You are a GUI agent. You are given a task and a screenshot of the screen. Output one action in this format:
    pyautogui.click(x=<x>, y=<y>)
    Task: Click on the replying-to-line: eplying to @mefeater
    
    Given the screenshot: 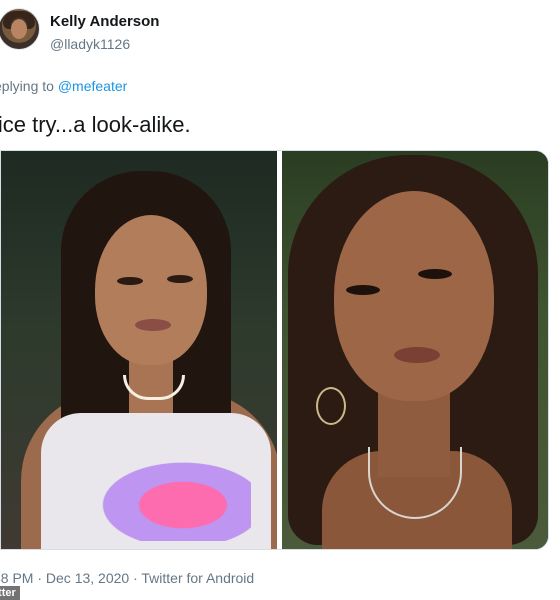 What is the action you would take?
    pyautogui.click(x=63, y=86)
    